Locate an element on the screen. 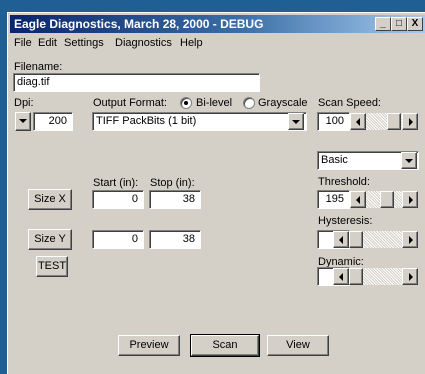 The width and height of the screenshot is (425, 374). size-x-button: Size X is located at coordinates (50, 199).